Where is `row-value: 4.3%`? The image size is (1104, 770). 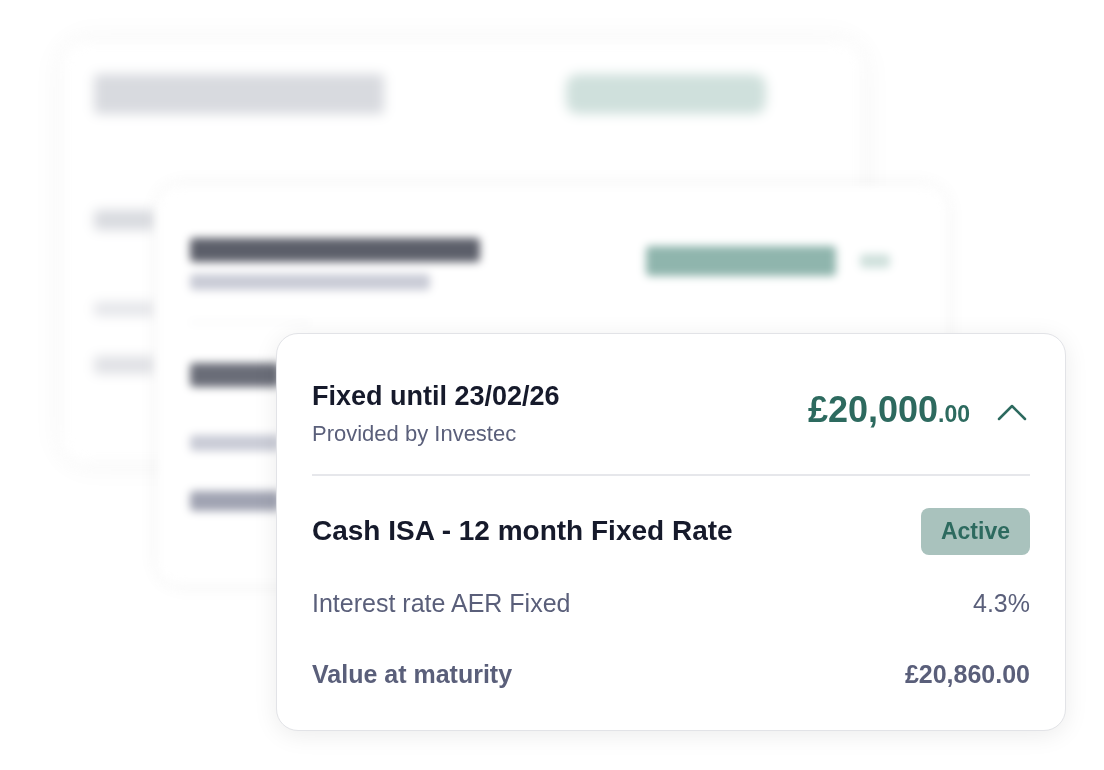 row-value: 4.3% is located at coordinates (1001, 603).